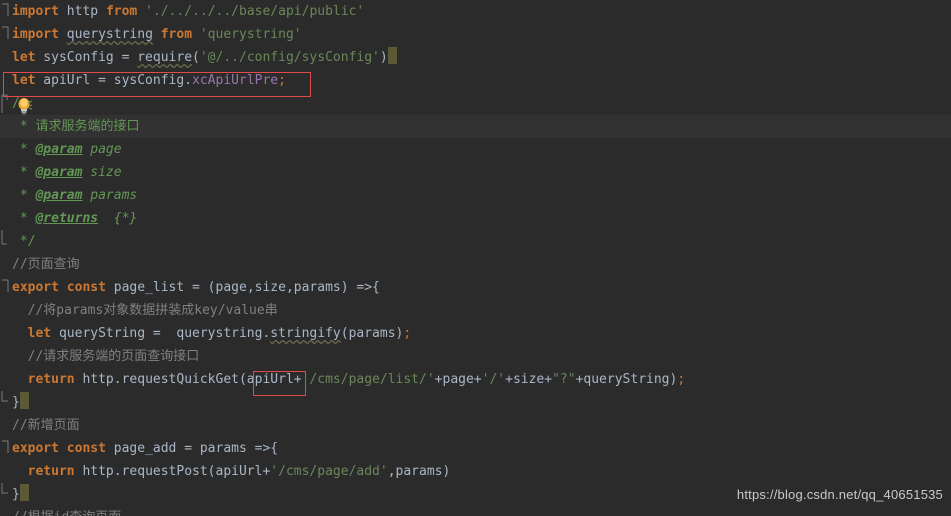 Image resolution: width=951 pixels, height=516 pixels. Describe the element at coordinates (475, 264) in the screenshot. I see `code-line: //页面查询` at that location.